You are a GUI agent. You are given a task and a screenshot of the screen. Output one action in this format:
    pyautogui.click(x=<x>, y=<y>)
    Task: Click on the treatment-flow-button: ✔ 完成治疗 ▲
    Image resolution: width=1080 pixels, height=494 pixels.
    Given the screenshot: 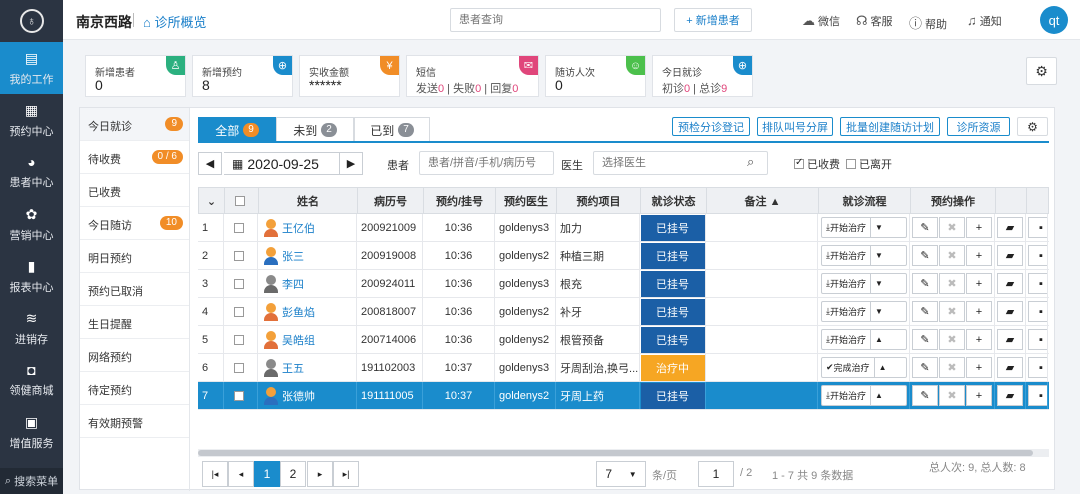 What is the action you would take?
    pyautogui.click(x=864, y=367)
    